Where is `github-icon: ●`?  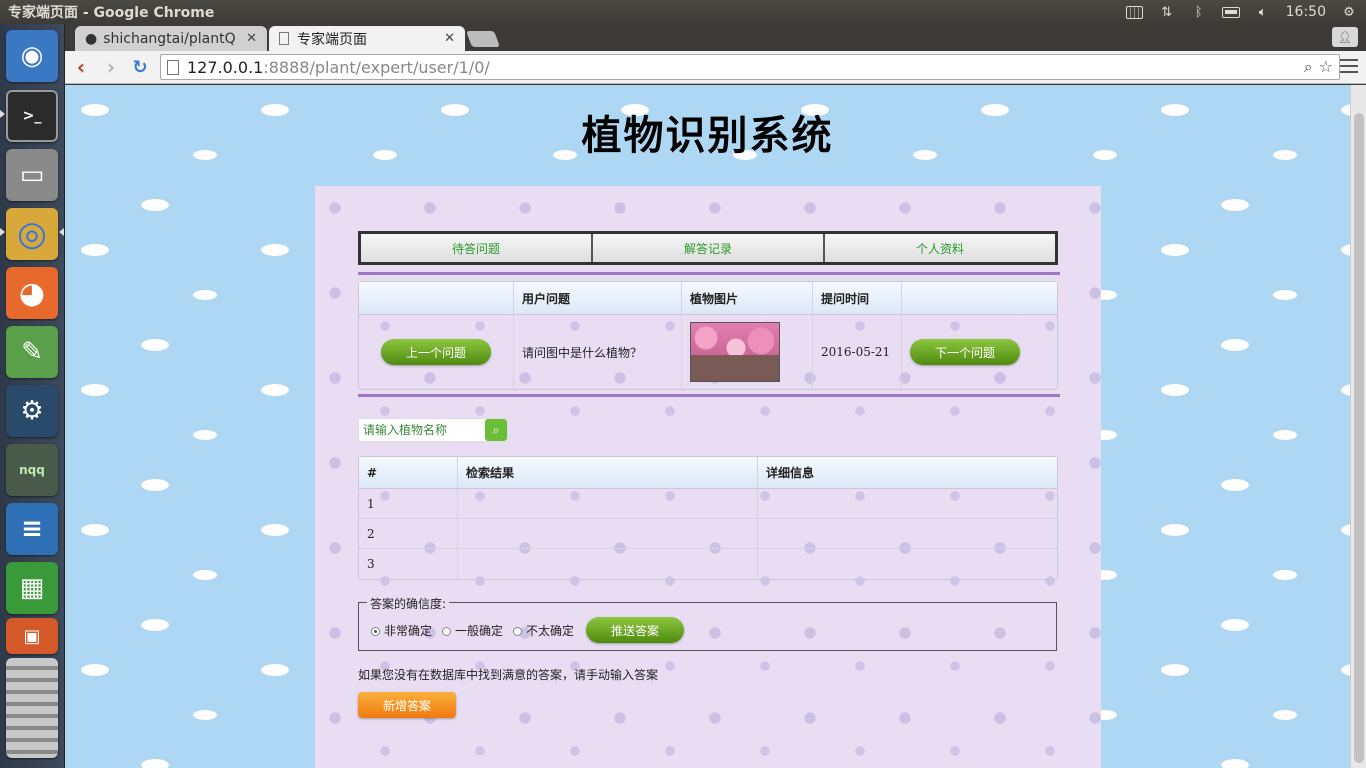
github-icon: ● is located at coordinates (91, 38).